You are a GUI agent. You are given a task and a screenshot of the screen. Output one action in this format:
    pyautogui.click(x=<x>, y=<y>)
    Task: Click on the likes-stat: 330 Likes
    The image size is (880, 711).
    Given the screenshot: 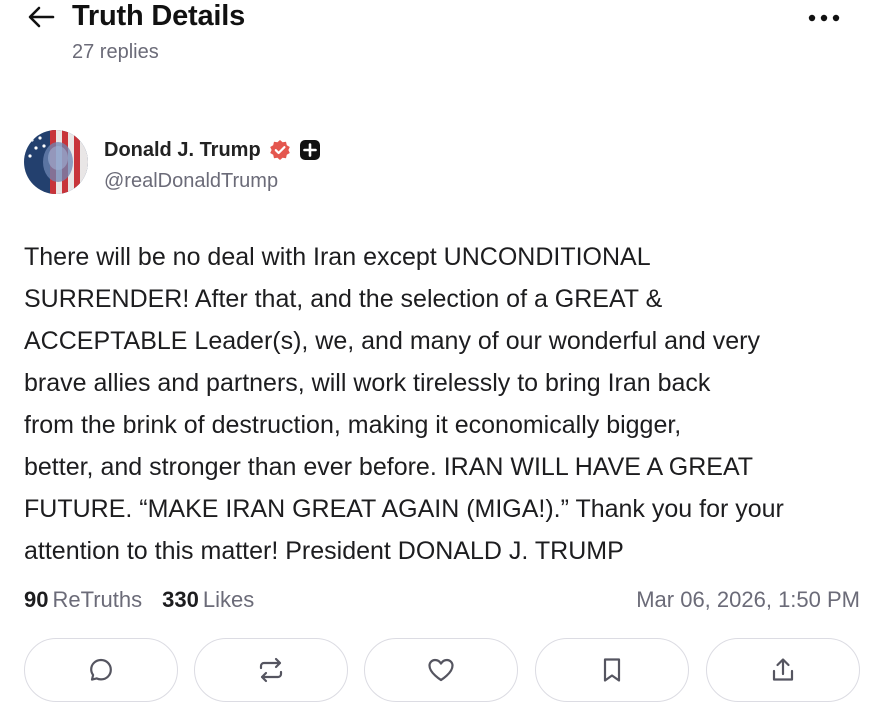 What is the action you would take?
    pyautogui.click(x=208, y=600)
    